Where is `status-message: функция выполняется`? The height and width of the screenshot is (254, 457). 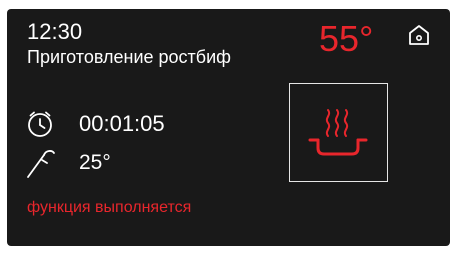 status-message: функция выполняется is located at coordinates (109, 207).